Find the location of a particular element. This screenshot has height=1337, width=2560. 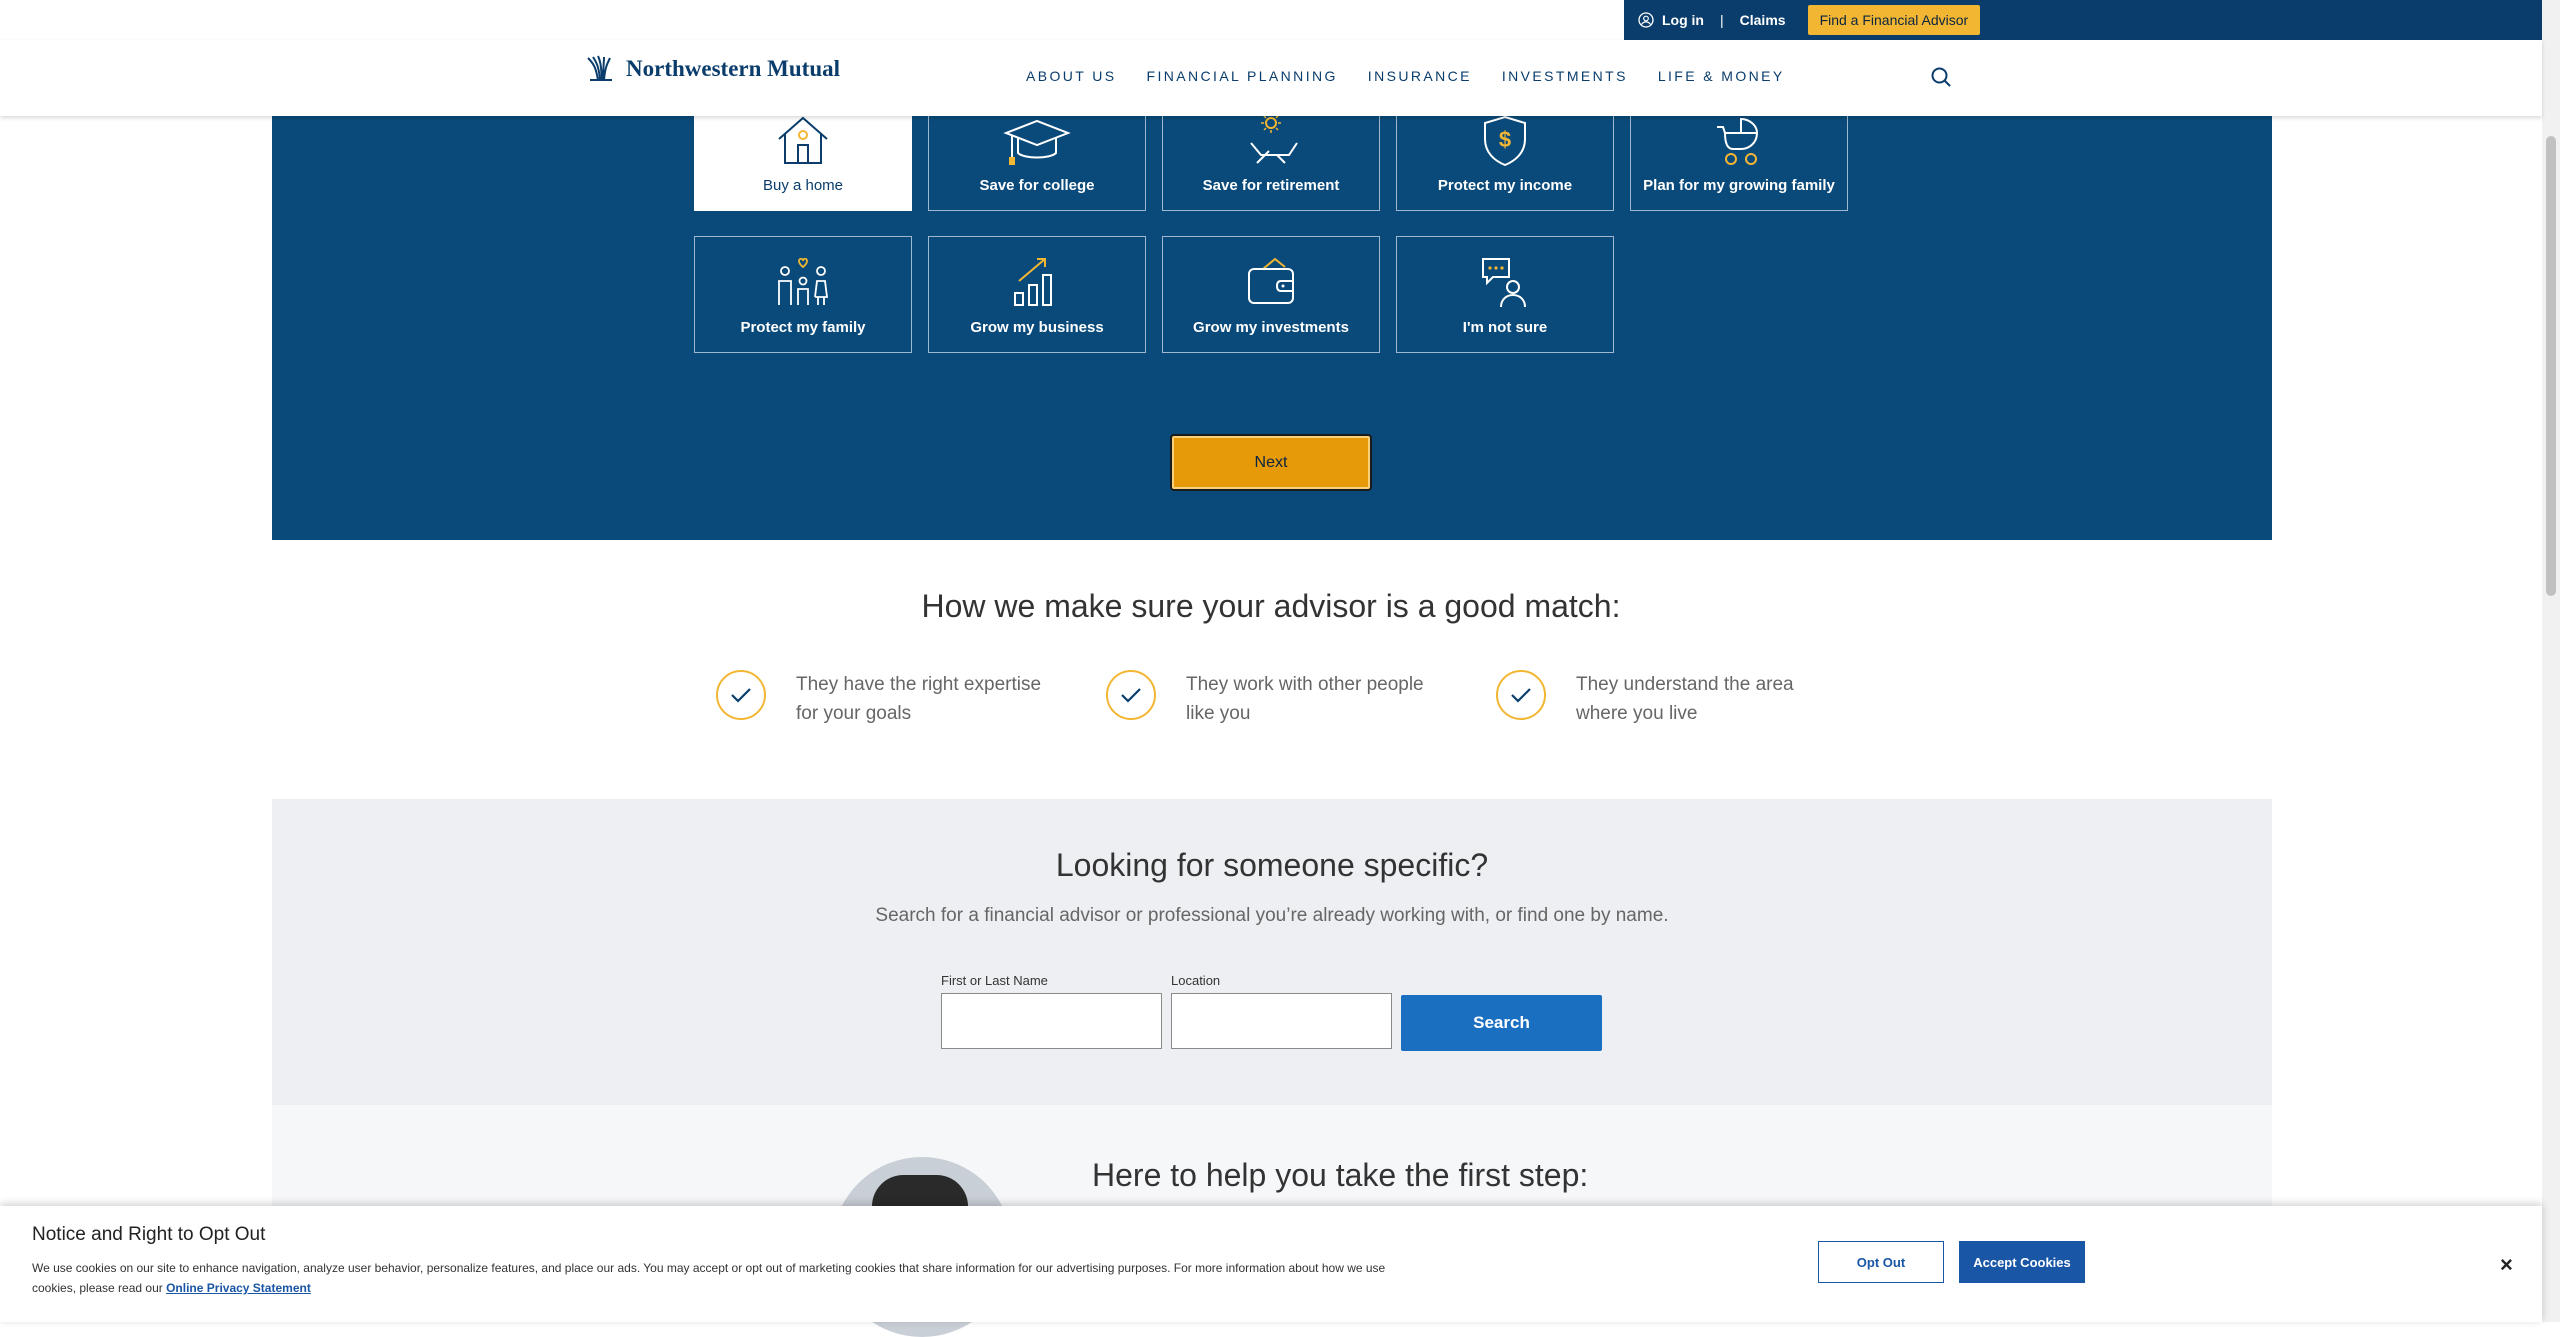

scrollbar-thumb is located at coordinates (2551, 366).